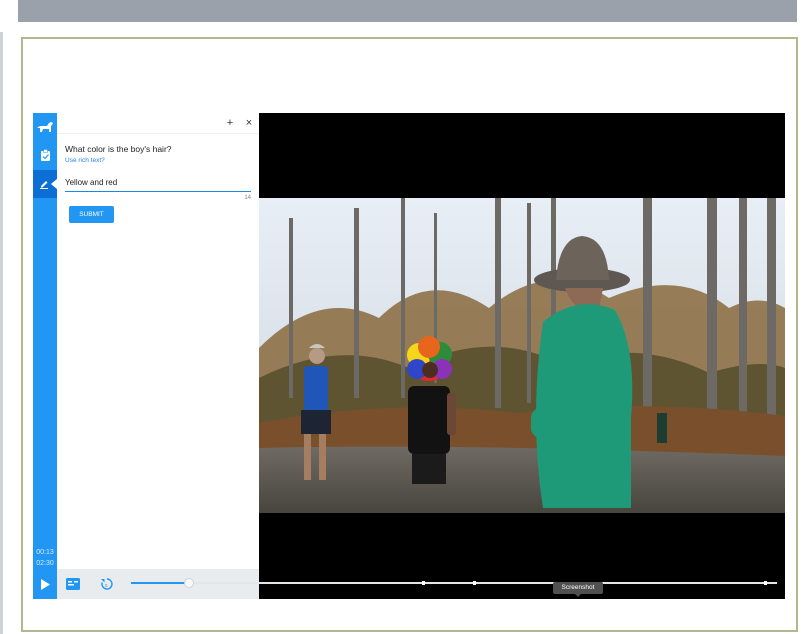 The height and width of the screenshot is (634, 811). What do you see at coordinates (91, 214) in the screenshot?
I see `submit-button: SUBMIT` at bounding box center [91, 214].